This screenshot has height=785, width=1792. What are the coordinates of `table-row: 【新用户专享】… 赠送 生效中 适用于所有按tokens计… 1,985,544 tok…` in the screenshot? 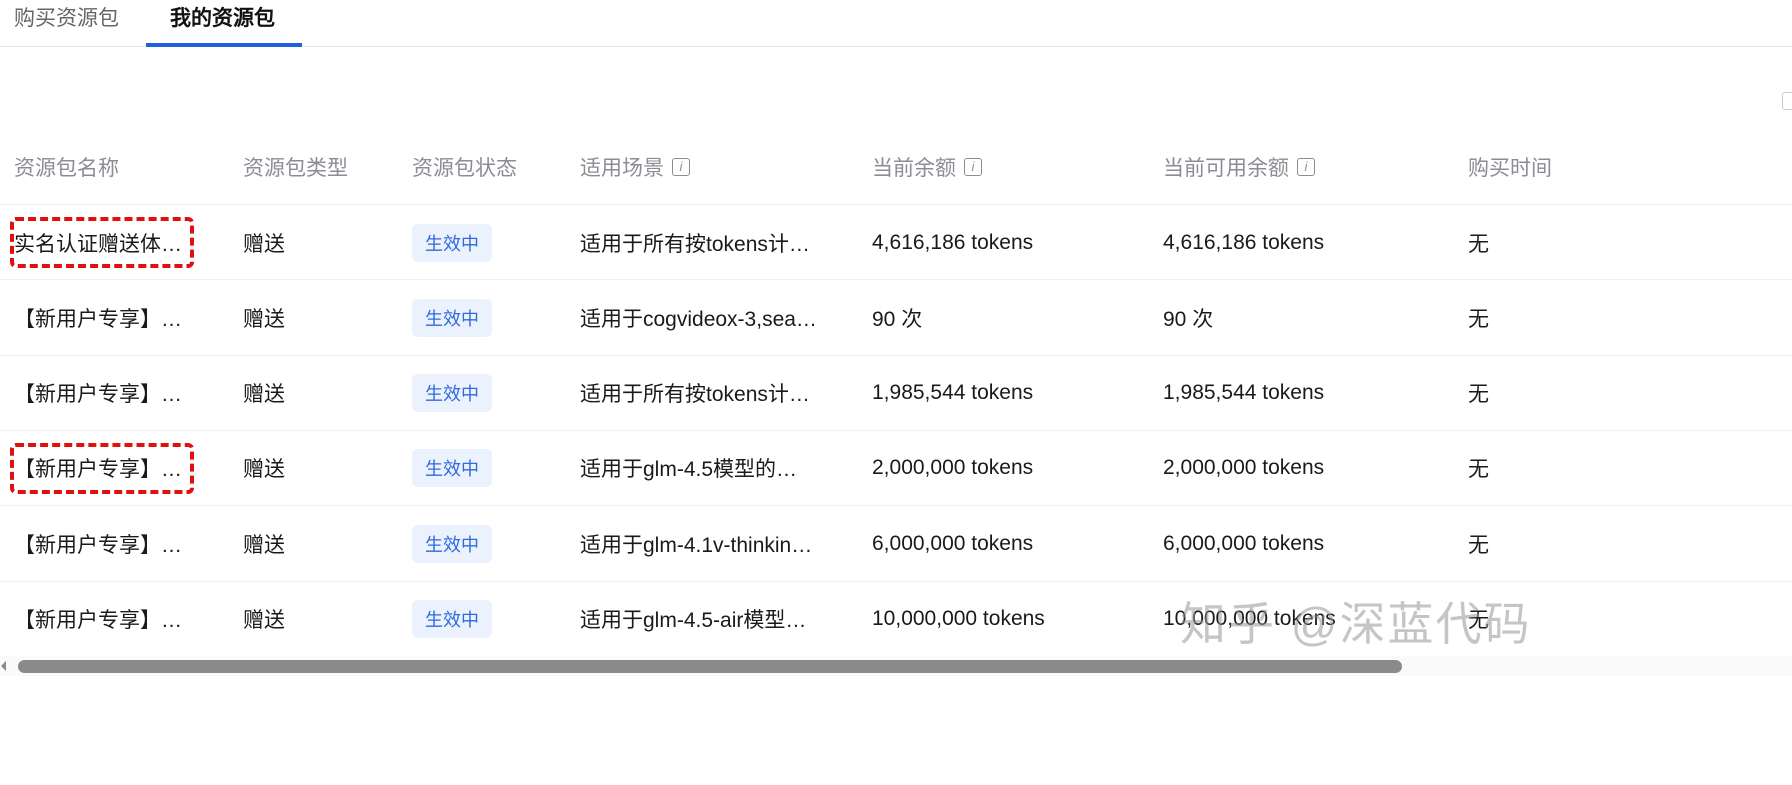 It's located at (896, 392).